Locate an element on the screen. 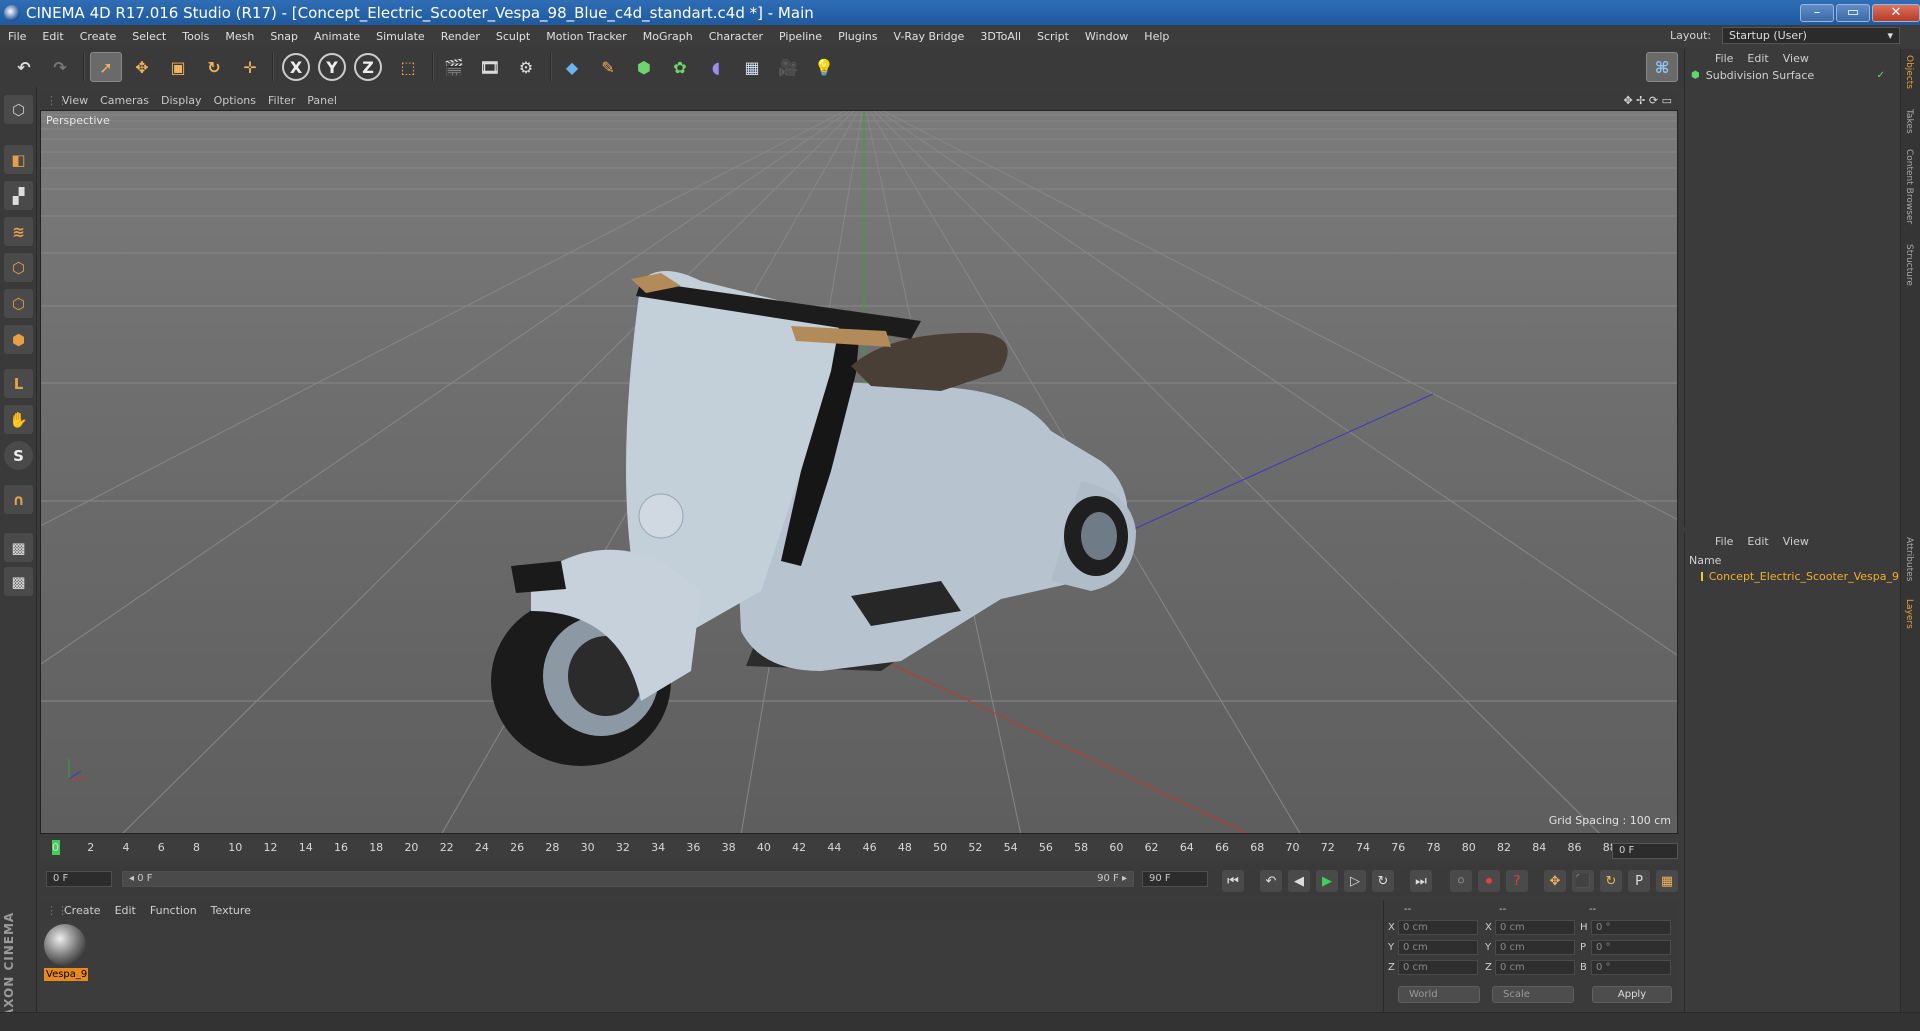  end-frame-field: 90 F is located at coordinates (1175, 879).